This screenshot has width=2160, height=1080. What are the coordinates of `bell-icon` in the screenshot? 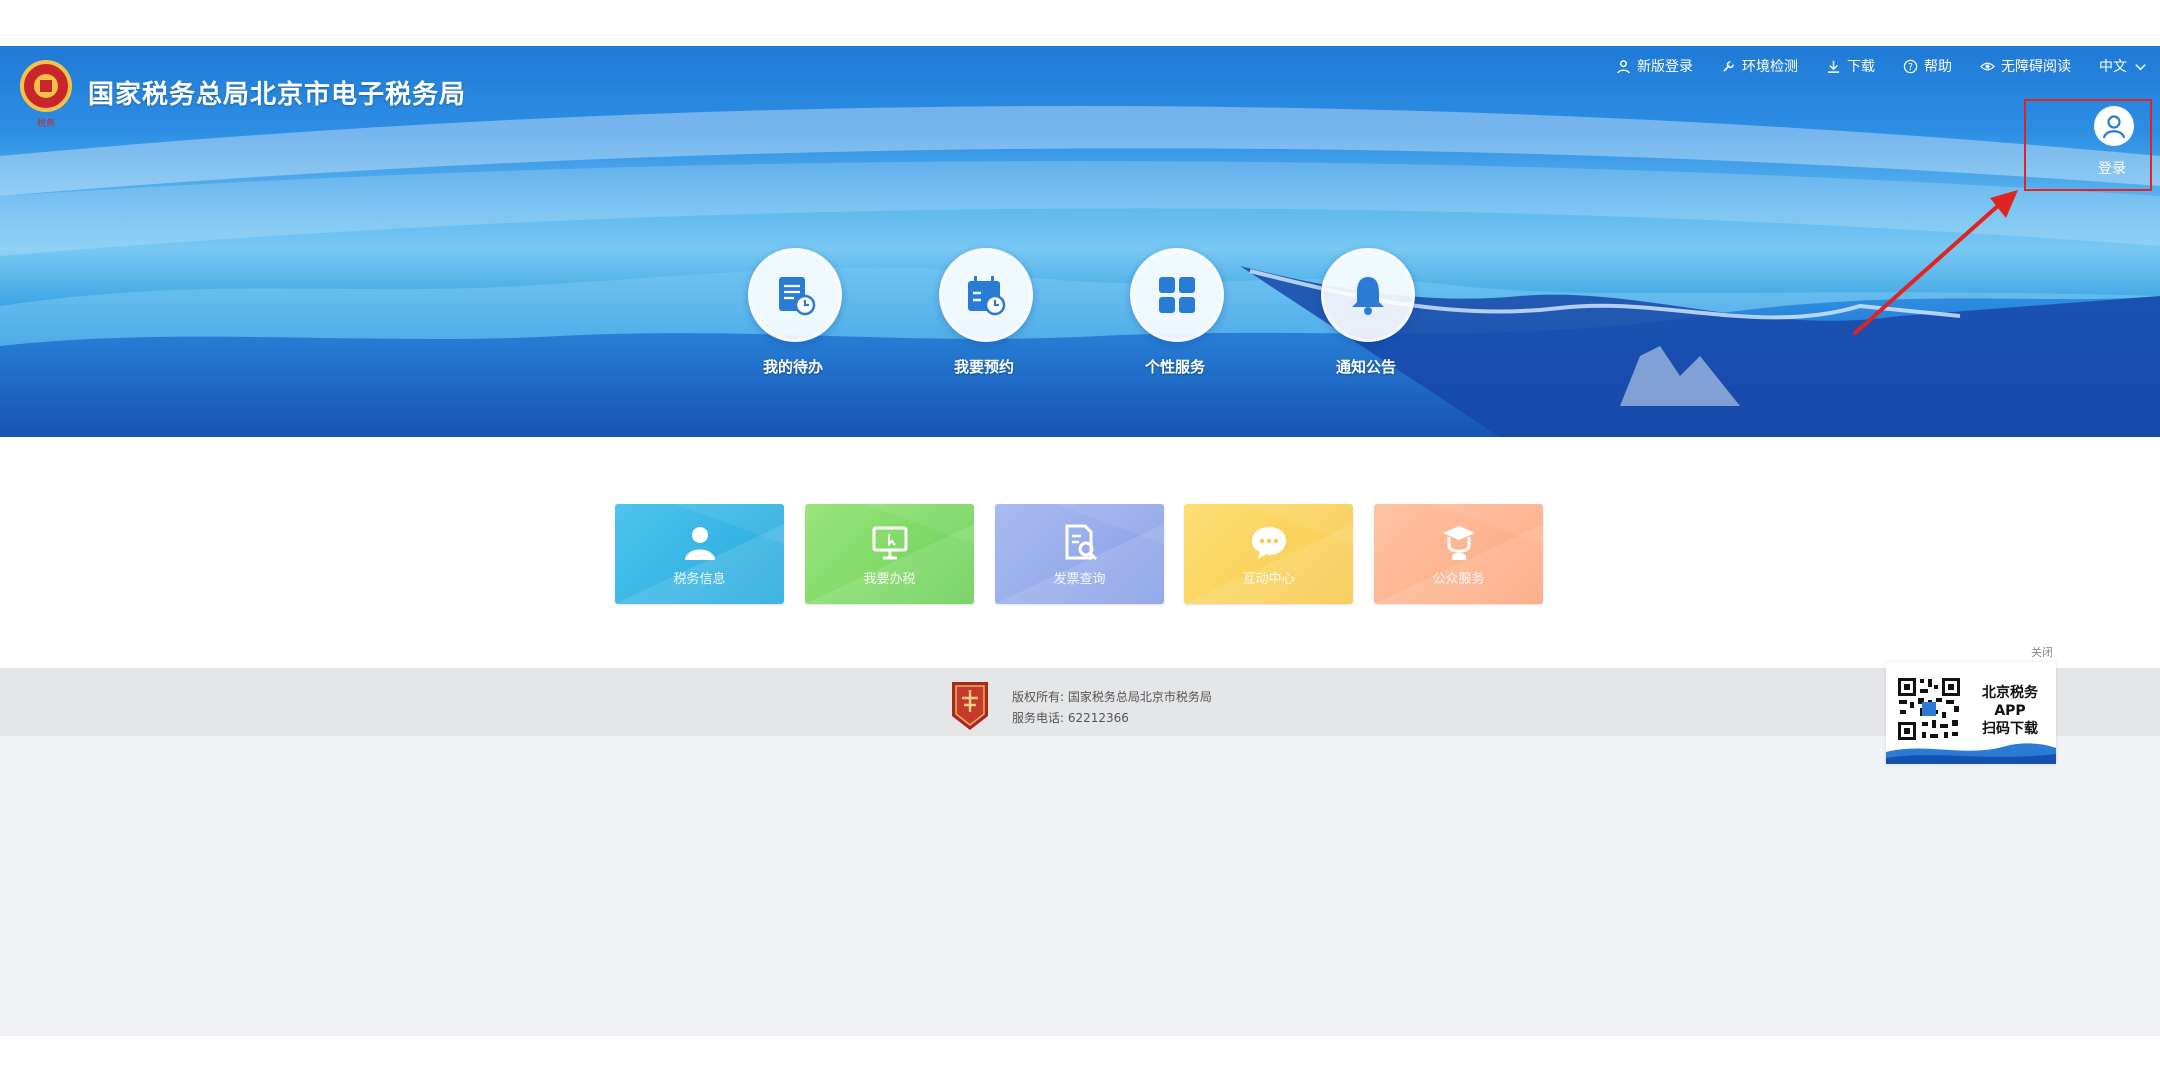 It's located at (1368, 296).